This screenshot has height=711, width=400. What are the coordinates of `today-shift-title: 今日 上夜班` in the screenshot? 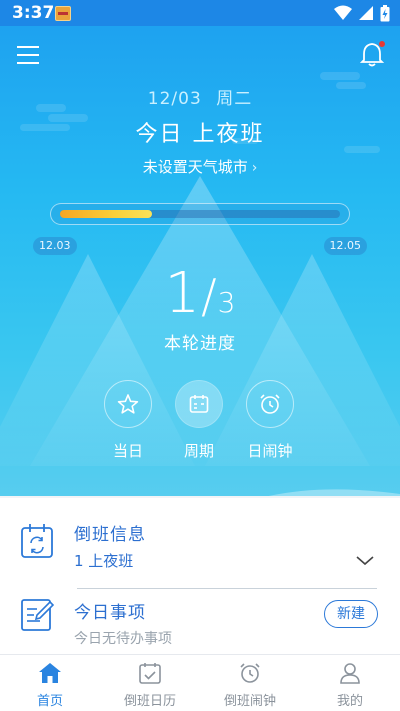 It's located at (200, 134).